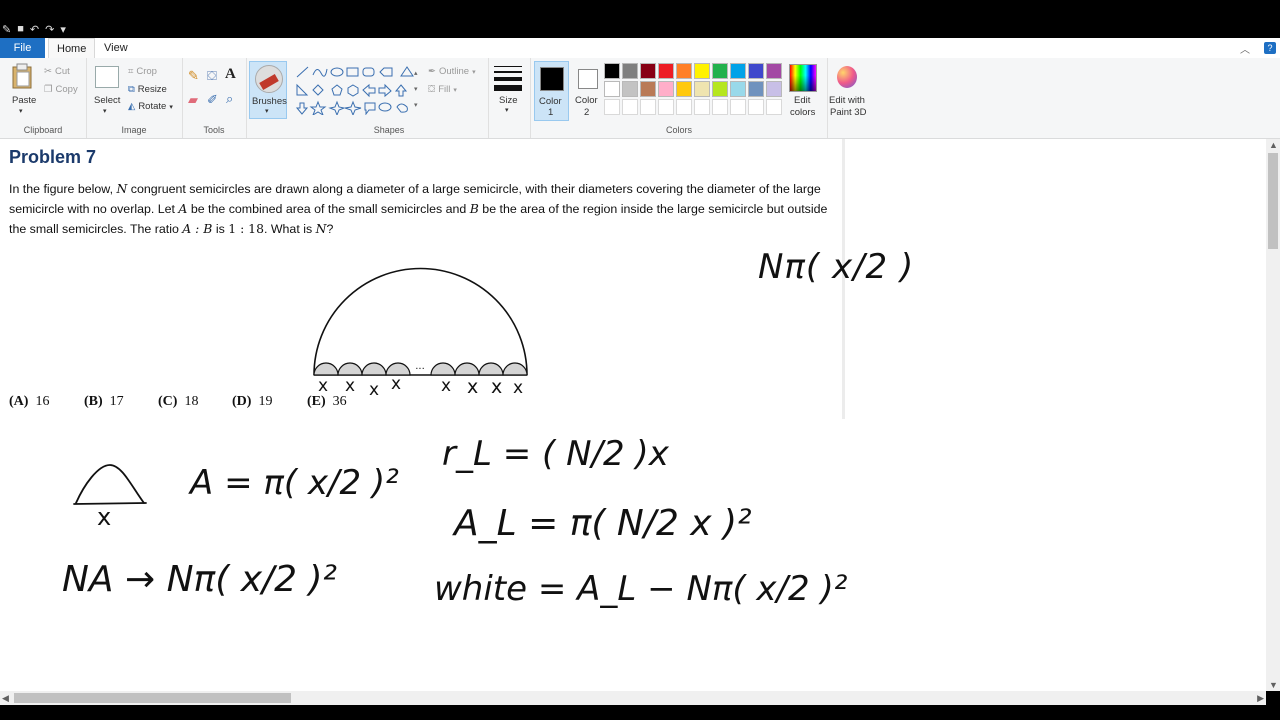 This screenshot has height=720, width=1280. What do you see at coordinates (1273, 145) in the screenshot?
I see `scroll-up-icon: ▲` at bounding box center [1273, 145].